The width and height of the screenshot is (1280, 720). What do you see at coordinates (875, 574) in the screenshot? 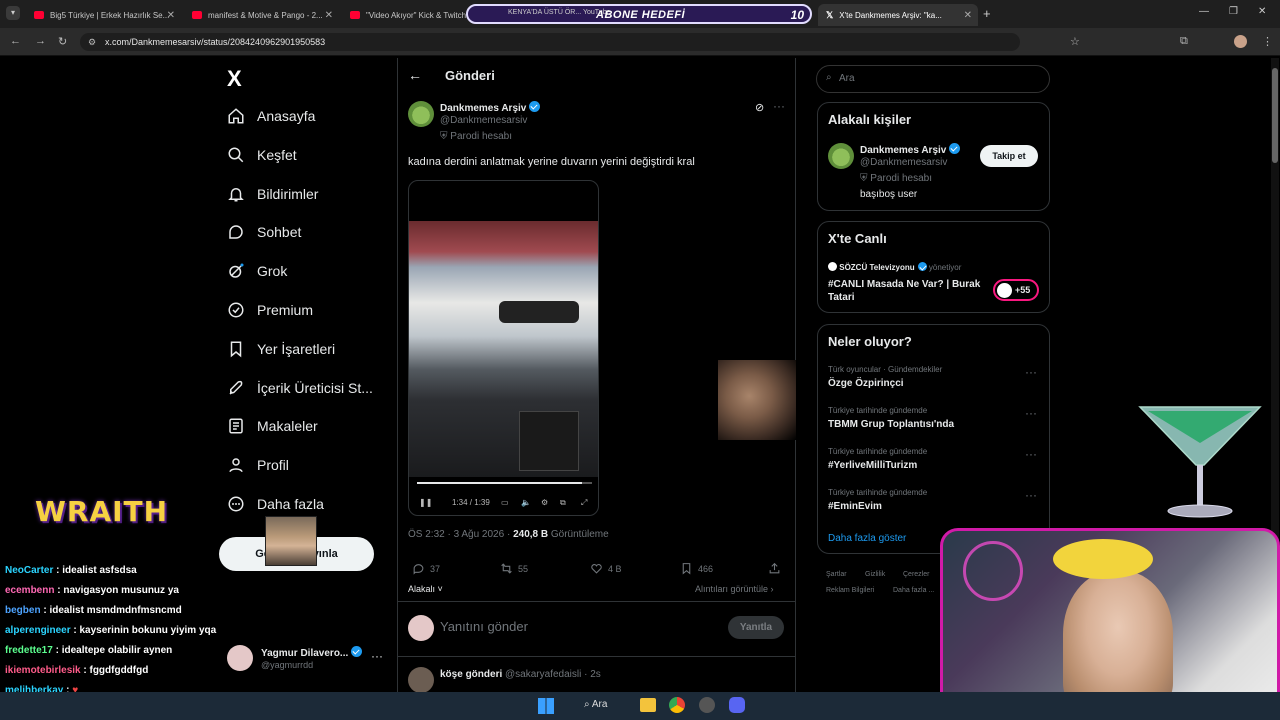
I see `footer-link-privacy: Gizlilik` at bounding box center [875, 574].